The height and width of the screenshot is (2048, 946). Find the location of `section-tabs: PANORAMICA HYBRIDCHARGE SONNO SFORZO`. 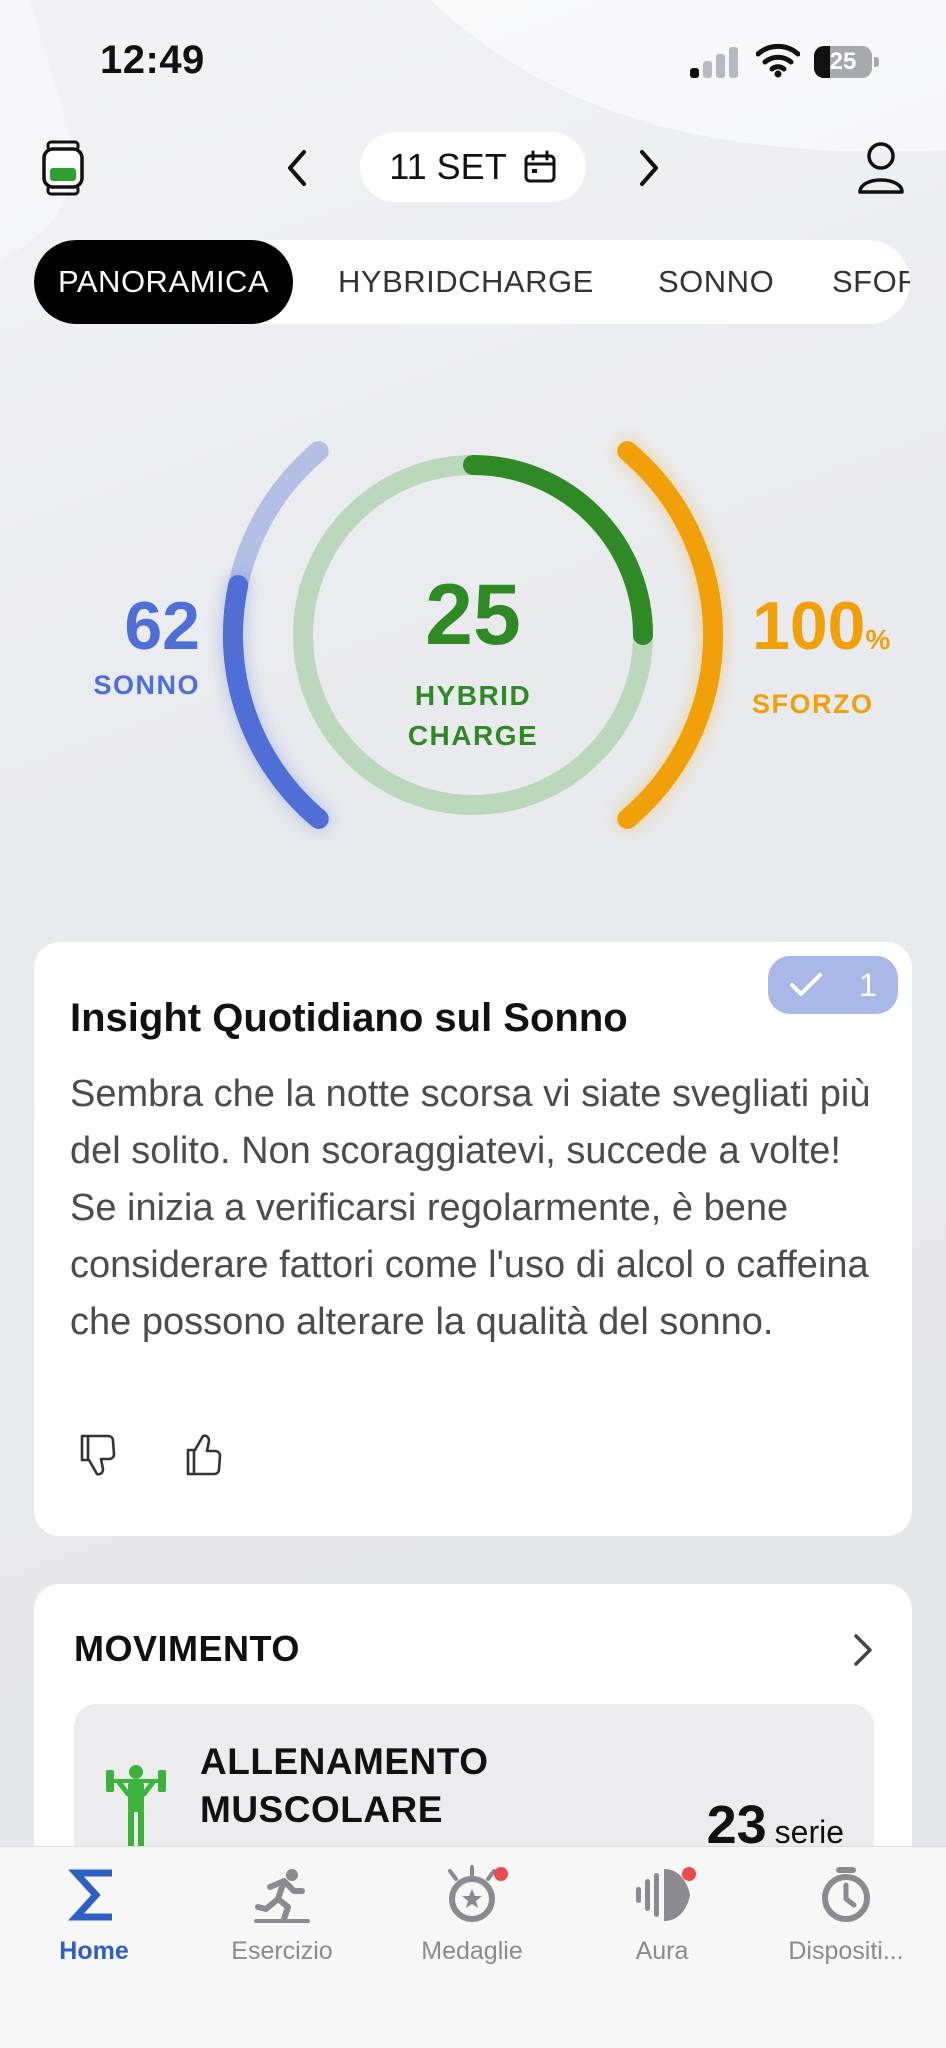

section-tabs: PANORAMICA HYBRIDCHARGE SONNO SFORZO is located at coordinates (472, 282).